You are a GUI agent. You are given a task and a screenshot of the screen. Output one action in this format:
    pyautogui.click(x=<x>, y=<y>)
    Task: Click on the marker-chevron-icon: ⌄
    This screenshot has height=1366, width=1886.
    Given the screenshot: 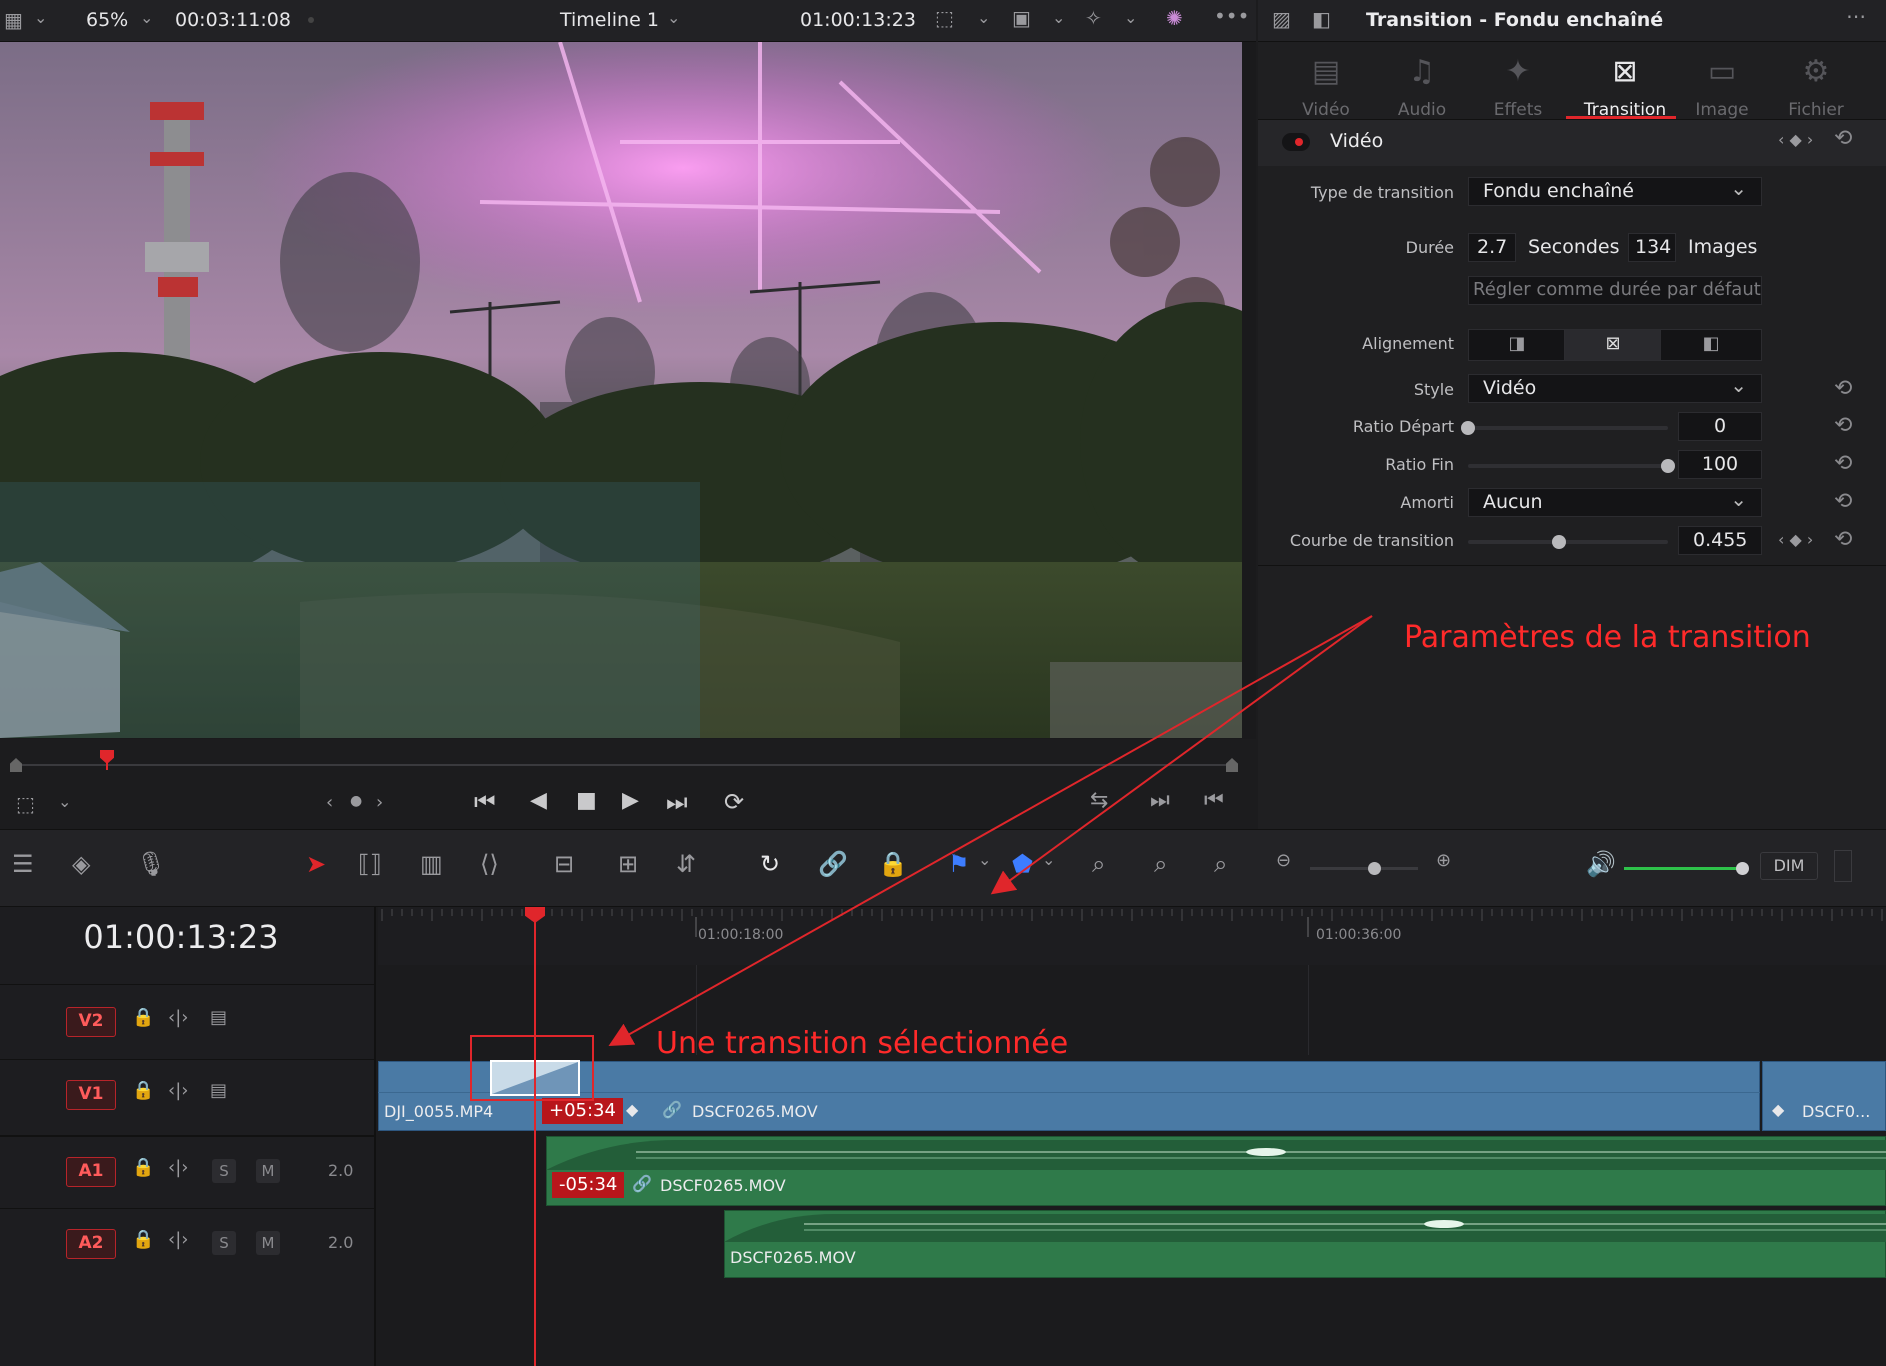 What is the action you would take?
    pyautogui.click(x=1048, y=860)
    